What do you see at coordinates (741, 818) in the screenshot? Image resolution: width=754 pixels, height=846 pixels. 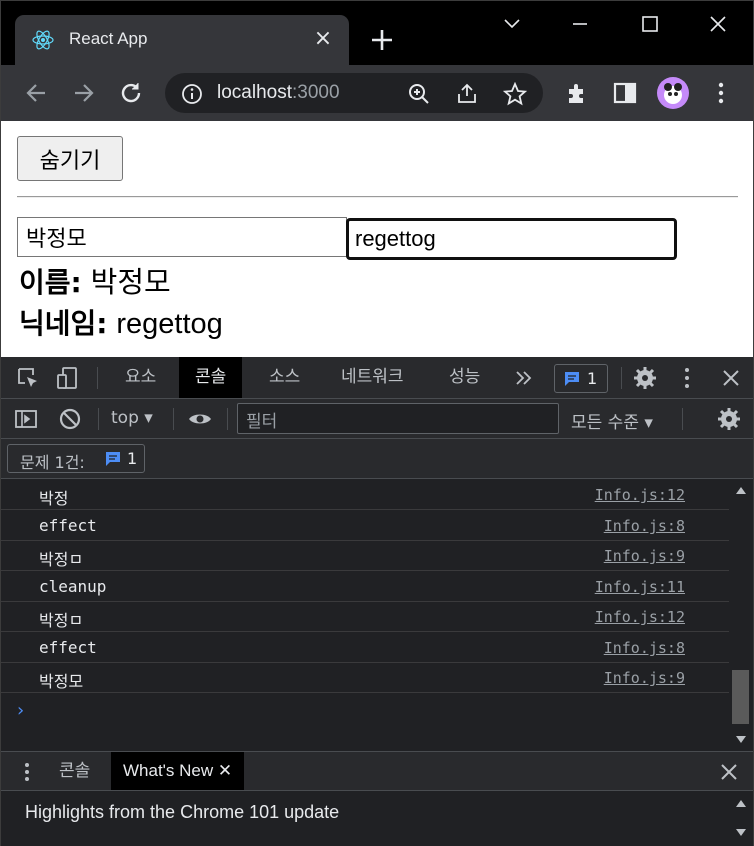 I see `whats-new-scrollbar` at bounding box center [741, 818].